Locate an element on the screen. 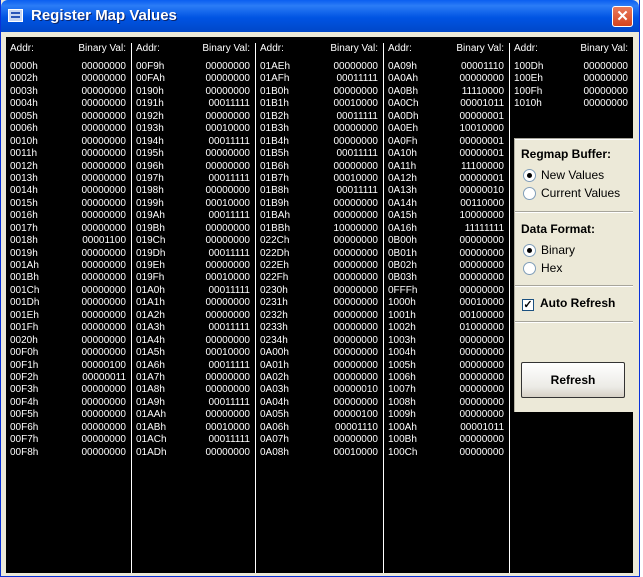  register-row: 1010h 00000000 is located at coordinates (571, 104).